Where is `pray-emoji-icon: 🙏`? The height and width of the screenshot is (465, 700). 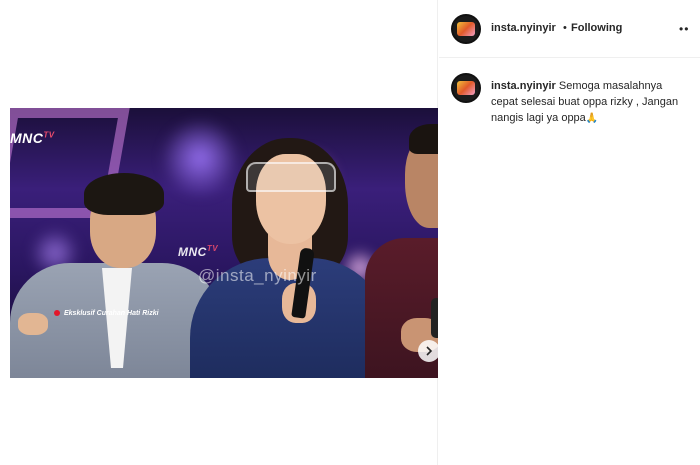
pray-emoji-icon: 🙏 is located at coordinates (592, 118).